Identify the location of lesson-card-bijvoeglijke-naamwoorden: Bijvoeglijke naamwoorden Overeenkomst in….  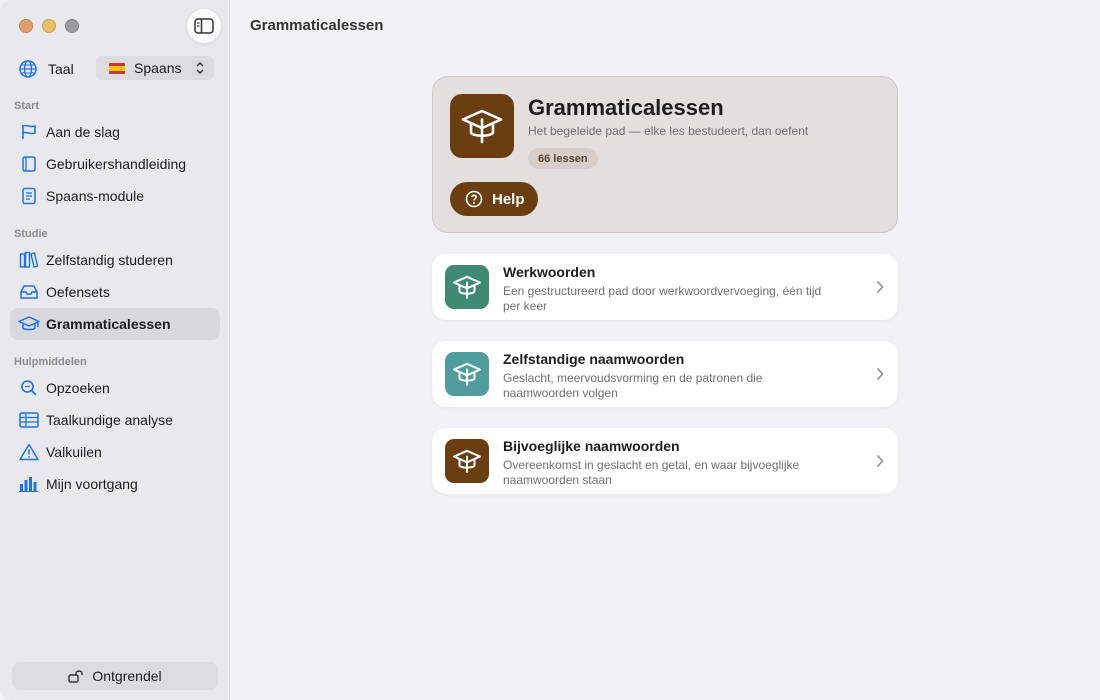
(665, 461).